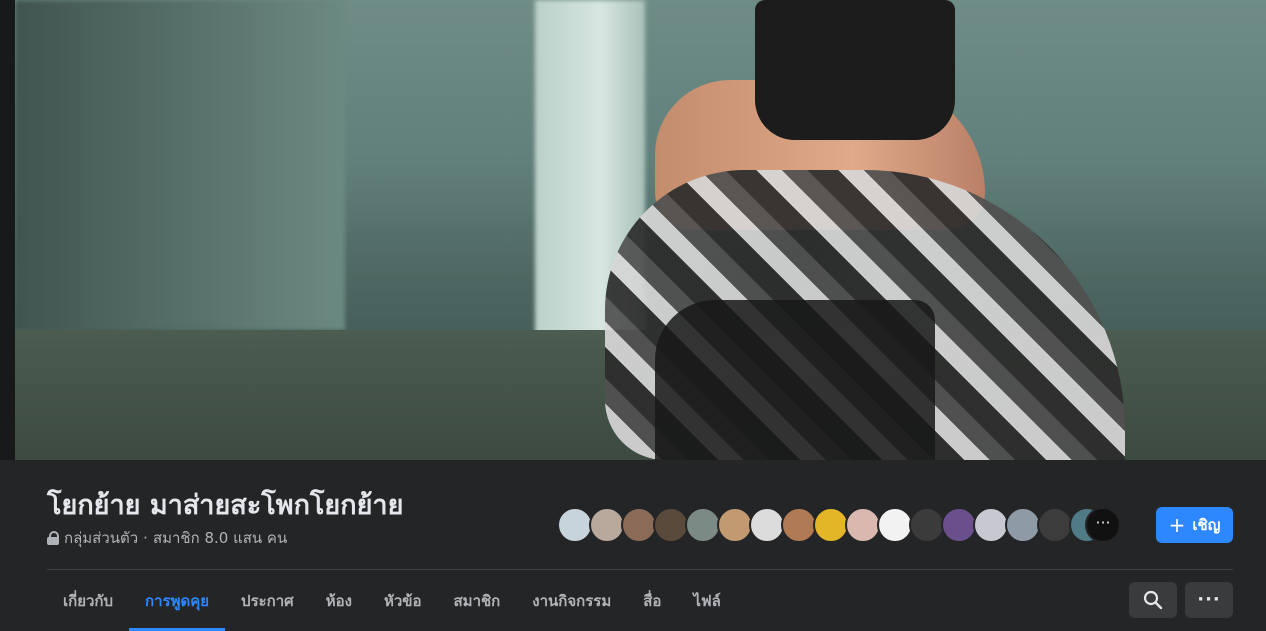 The width and height of the screenshot is (1266, 631). What do you see at coordinates (1177, 525) in the screenshot?
I see `plus-icon: +` at bounding box center [1177, 525].